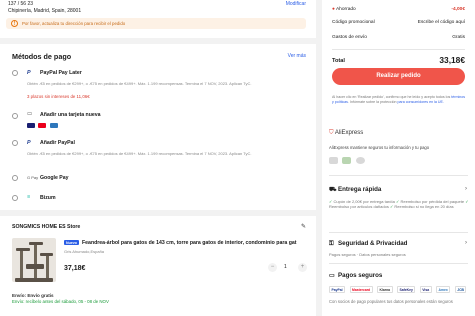 The image size is (475, 316). Describe the element at coordinates (57, 143) in the screenshot. I see `add-paypal-label: Añadir PayPal` at that location.